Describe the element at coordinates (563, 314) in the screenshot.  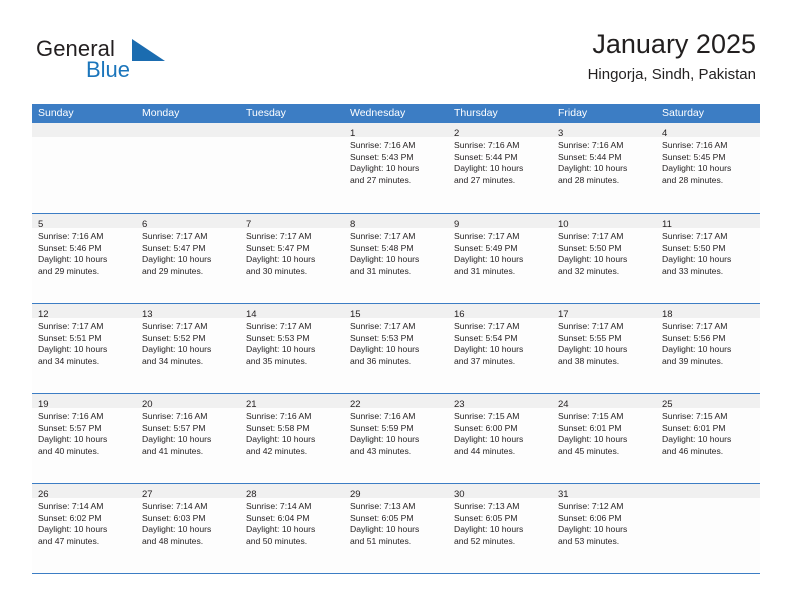
I see `day-number: 17` at that location.